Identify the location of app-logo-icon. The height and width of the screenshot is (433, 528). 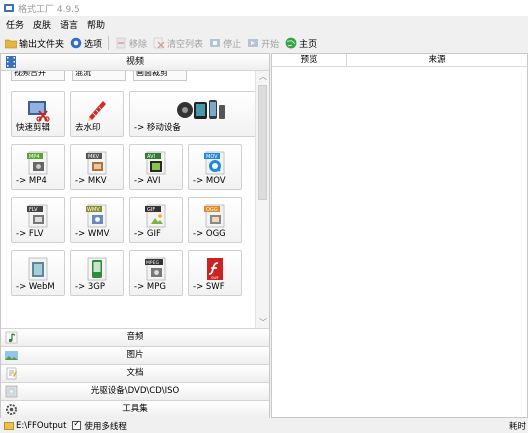
(9, 8).